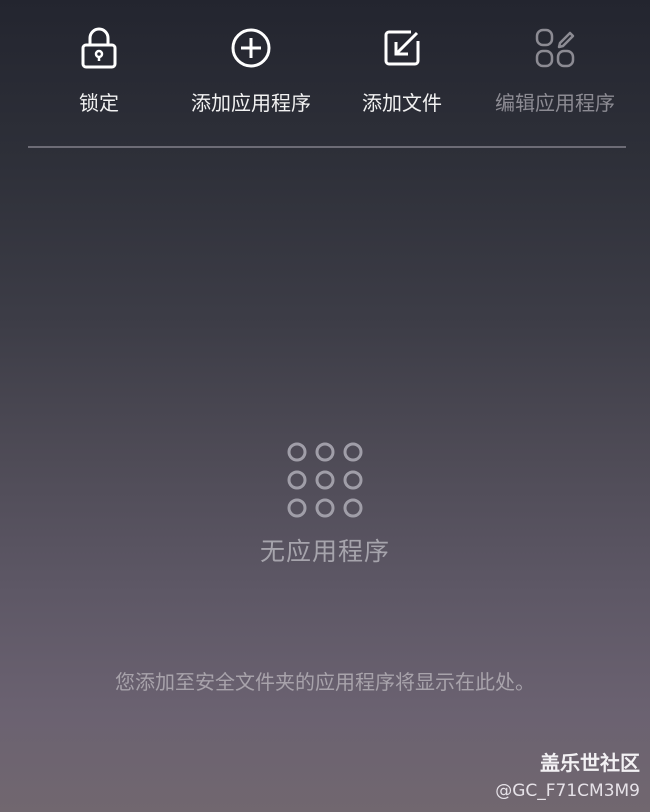  Describe the element at coordinates (327, 147) in the screenshot. I see `toolbar-divider` at that location.